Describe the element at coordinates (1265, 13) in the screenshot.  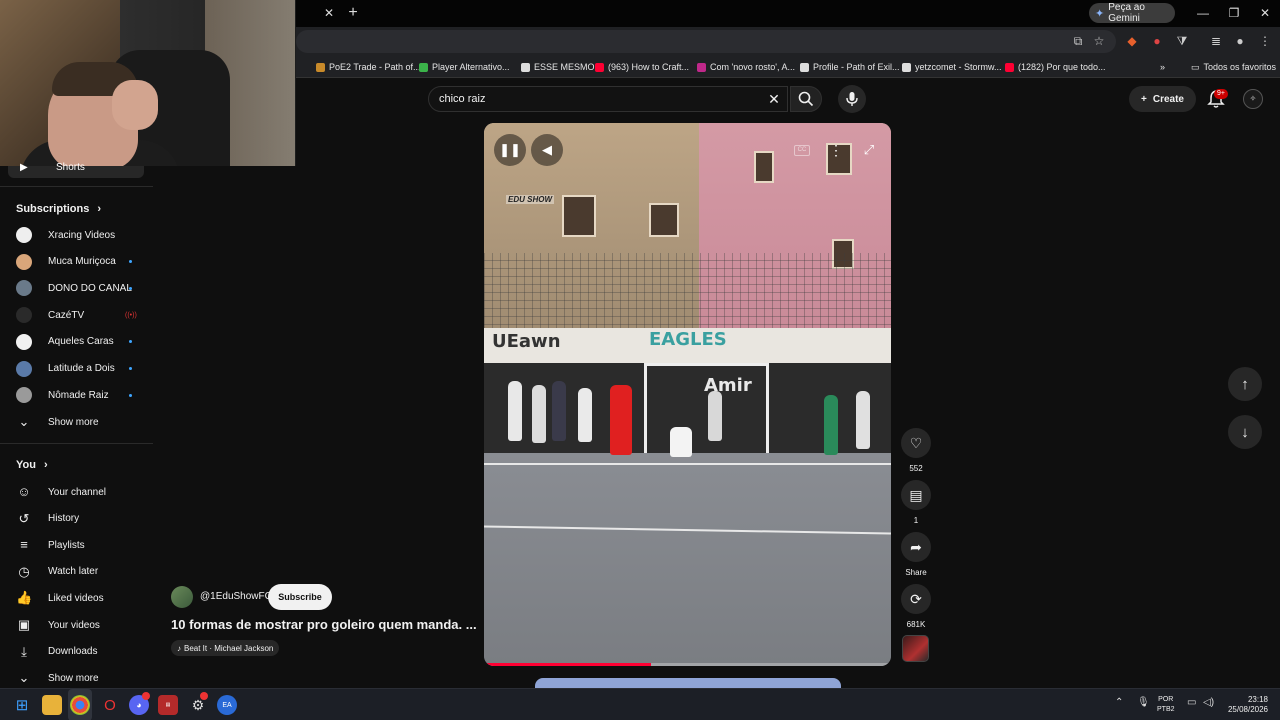
I see `window-close-icon: ✕` at that location.